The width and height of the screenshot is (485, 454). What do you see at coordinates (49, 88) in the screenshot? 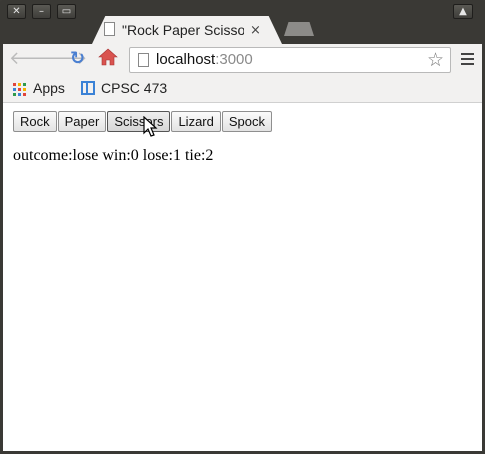
I see `bookmark-apps: Apps` at bounding box center [49, 88].